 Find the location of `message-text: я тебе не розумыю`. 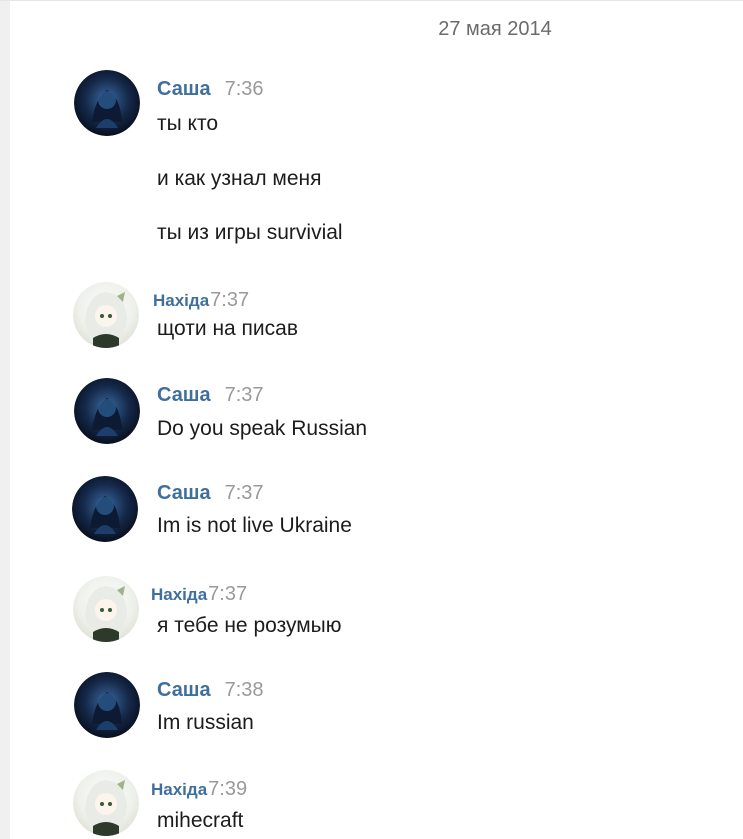

message-text: я тебе не розумыю is located at coordinates (249, 625).